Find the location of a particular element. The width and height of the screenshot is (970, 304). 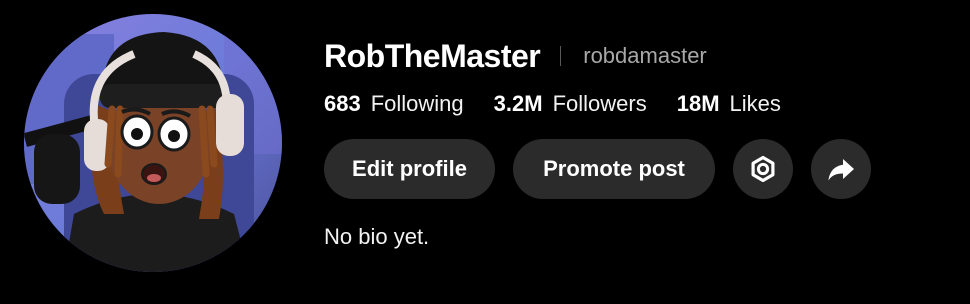

promote-post-button: Promote post is located at coordinates (614, 169).